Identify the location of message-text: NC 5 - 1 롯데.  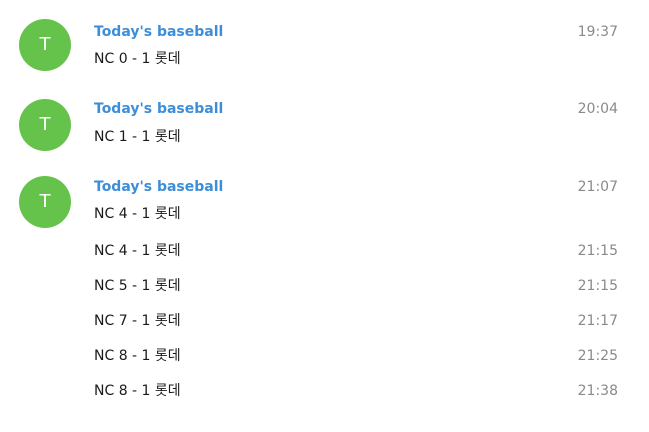
(137, 286).